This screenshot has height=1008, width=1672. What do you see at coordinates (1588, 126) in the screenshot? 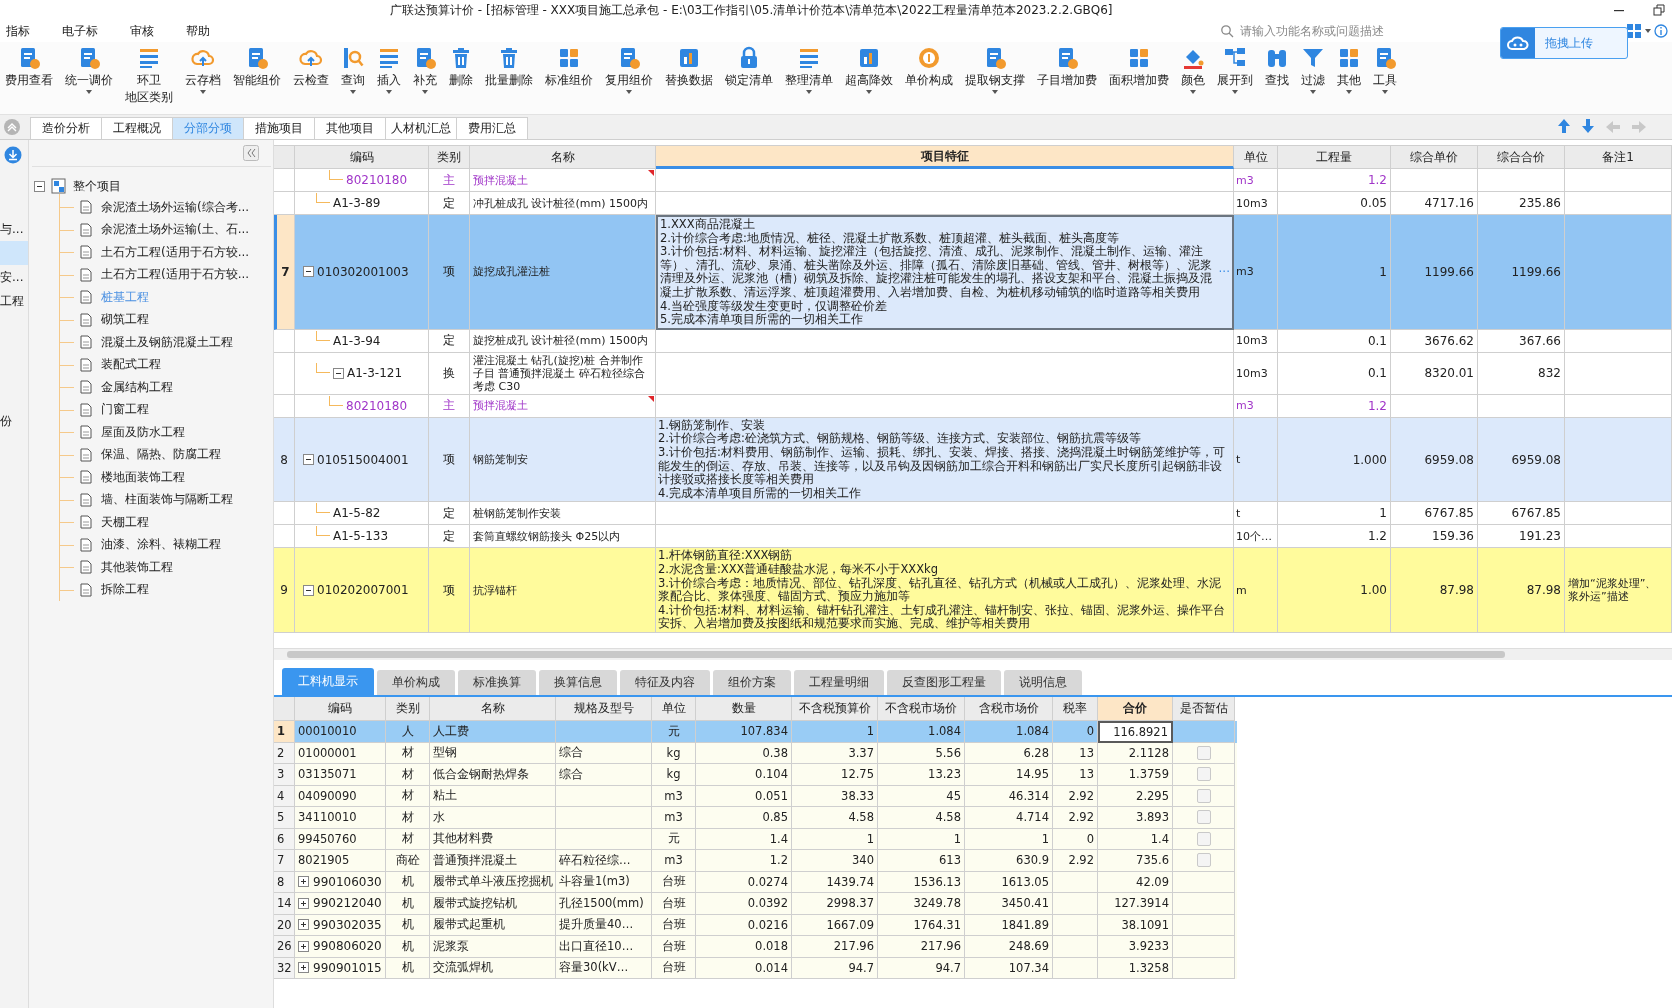
I see `arrow-down-icon` at bounding box center [1588, 126].